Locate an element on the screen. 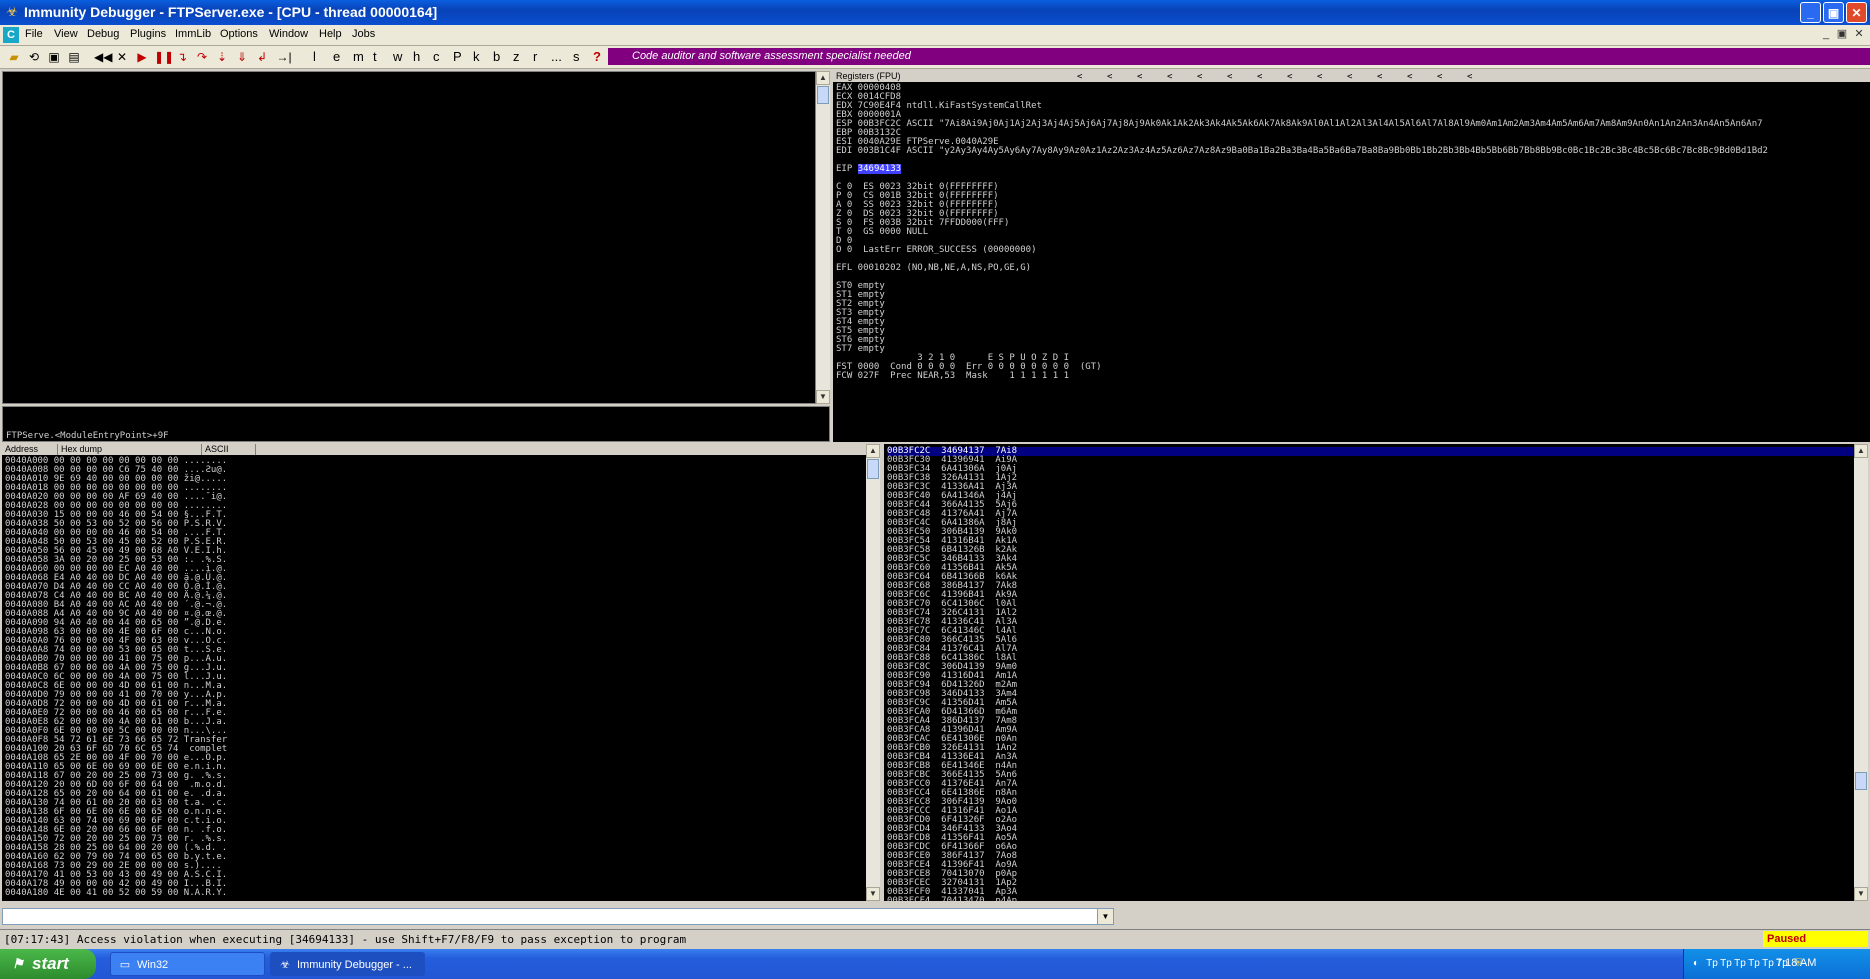  toolbar-patches-button: P is located at coordinates (457, 57).